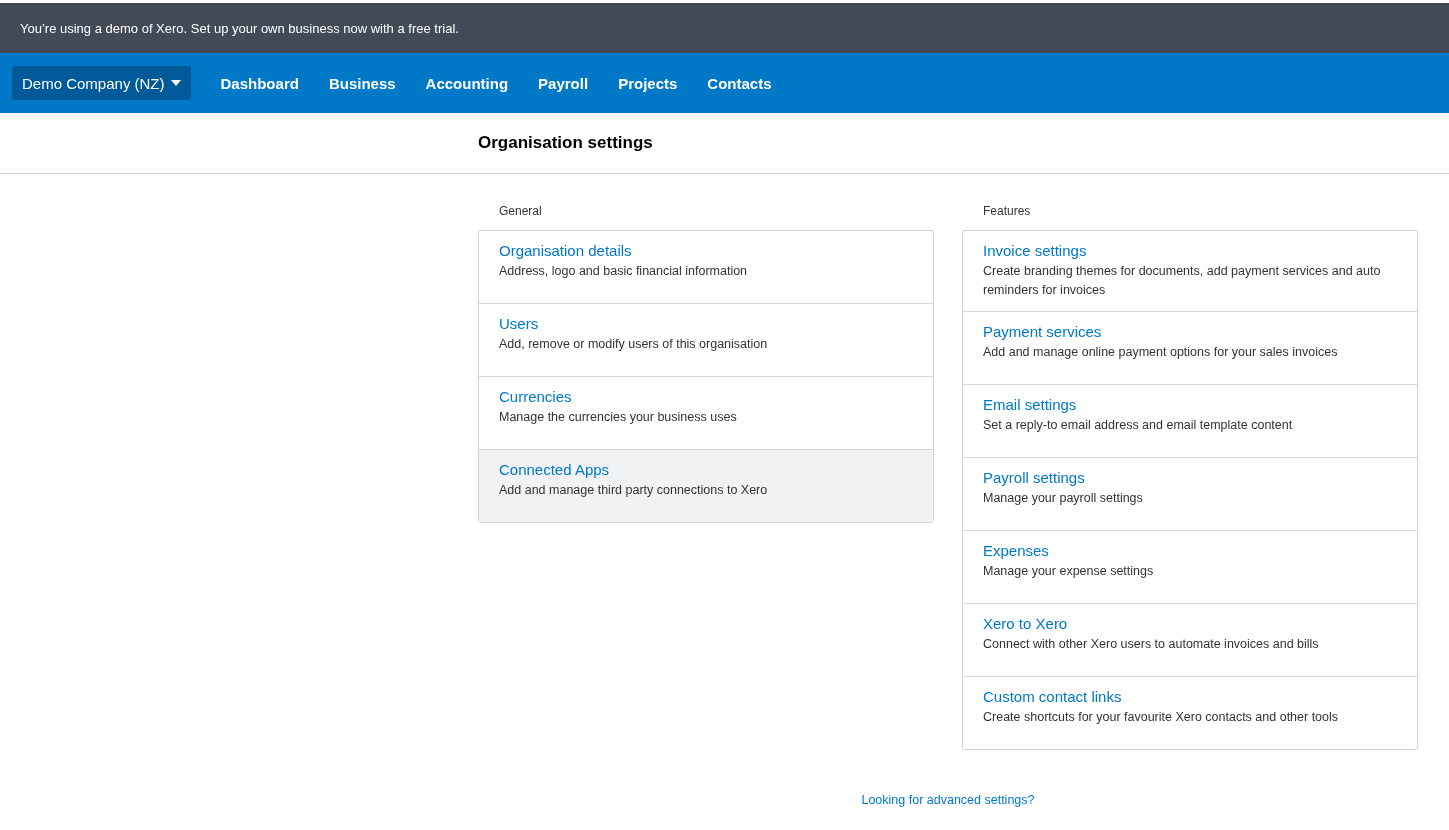 The height and width of the screenshot is (830, 1449). What do you see at coordinates (706, 396) in the screenshot?
I see `settings-link: Currencies` at bounding box center [706, 396].